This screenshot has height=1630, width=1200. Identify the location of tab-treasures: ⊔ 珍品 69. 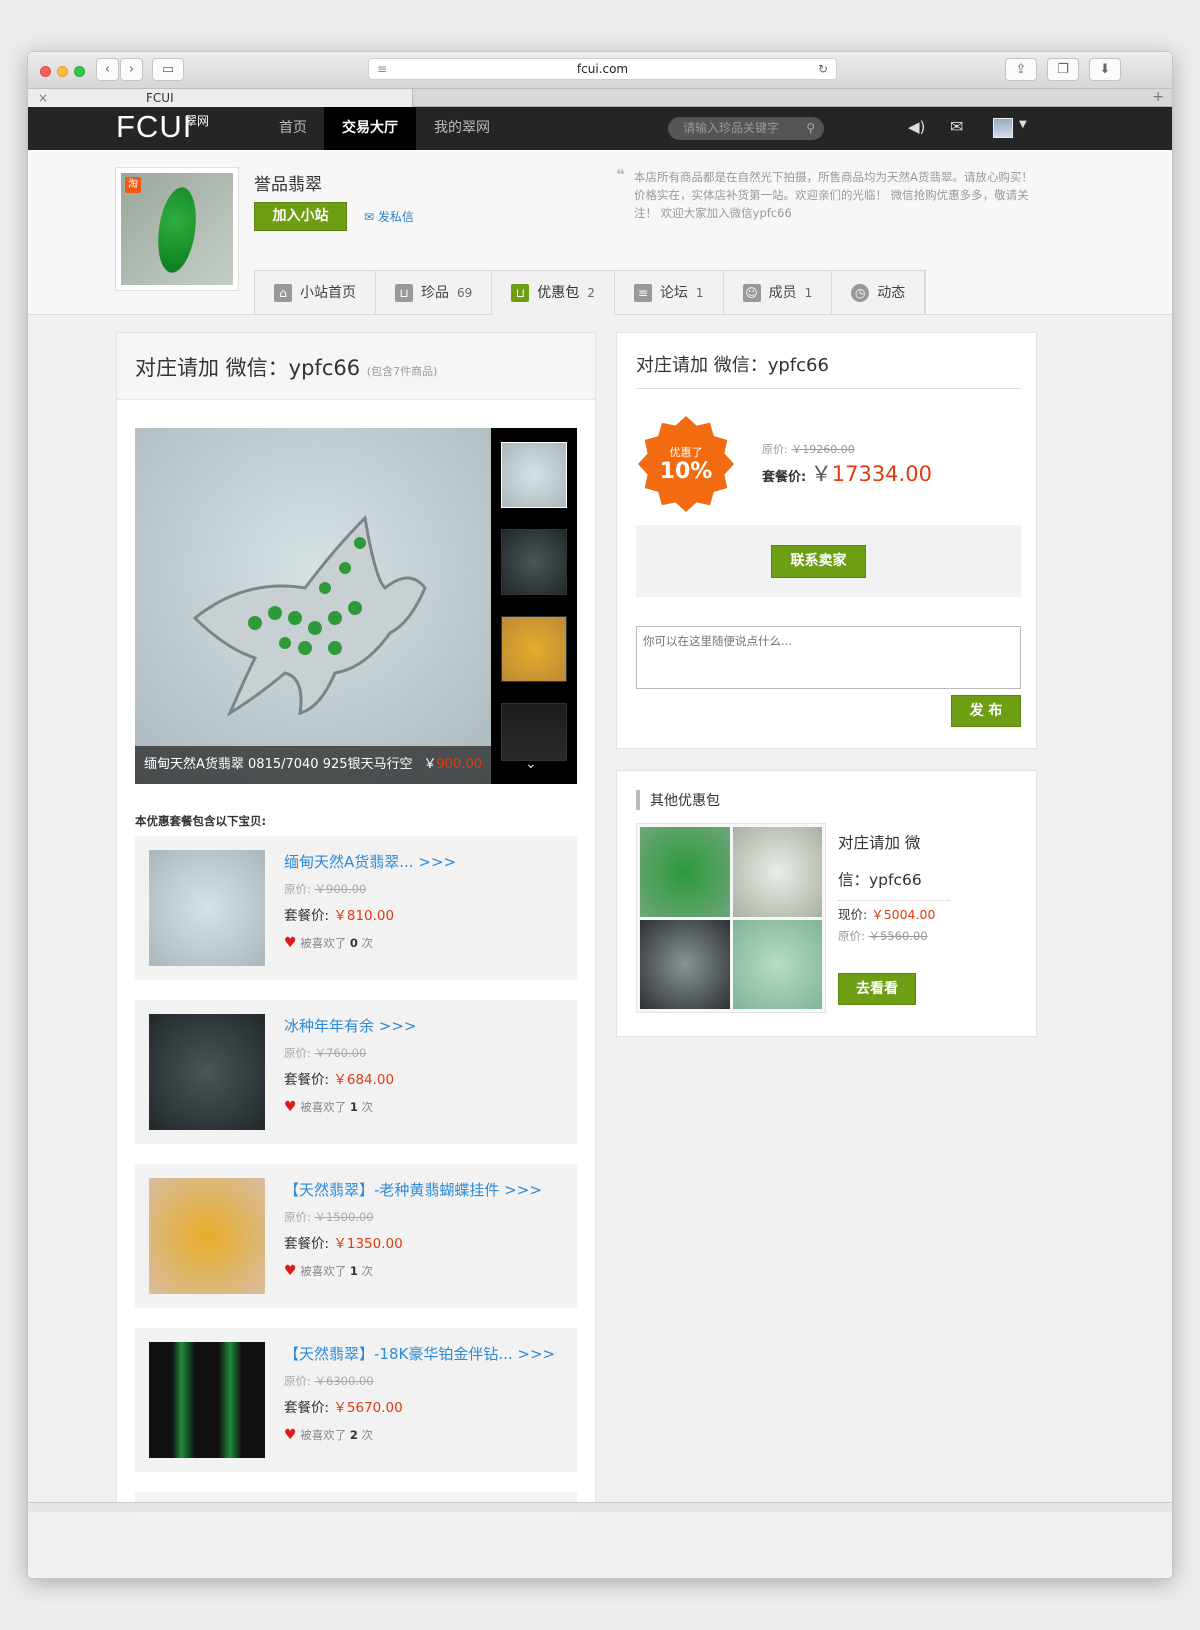
(434, 292).